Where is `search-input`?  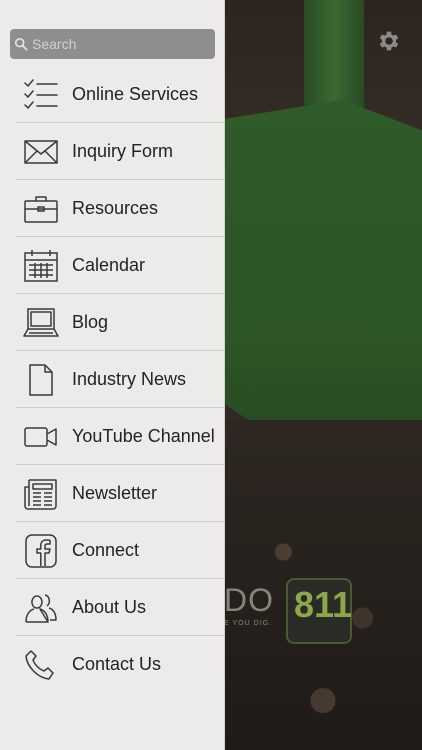 search-input is located at coordinates (117, 44).